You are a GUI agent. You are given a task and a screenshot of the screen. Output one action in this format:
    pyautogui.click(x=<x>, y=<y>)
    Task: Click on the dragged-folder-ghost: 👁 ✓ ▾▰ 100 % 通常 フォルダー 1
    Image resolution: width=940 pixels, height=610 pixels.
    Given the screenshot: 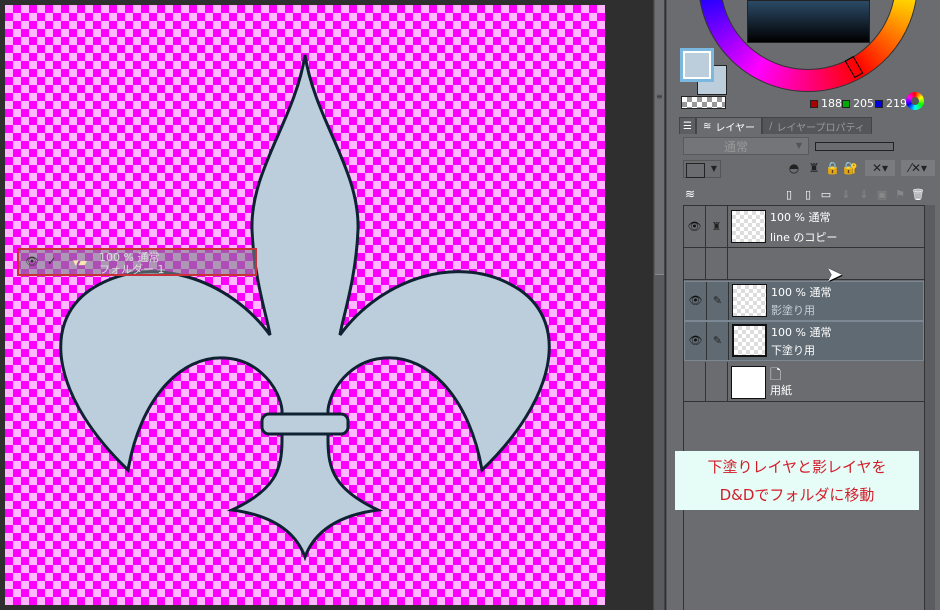 What is the action you would take?
    pyautogui.click(x=137, y=262)
    